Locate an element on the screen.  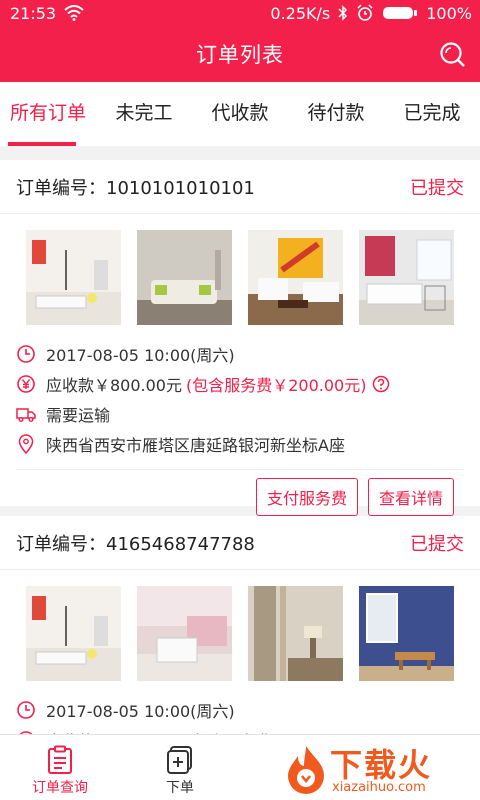
order-address-row: 陕西省西安市雁塔区唐延路银河新坐标A座 is located at coordinates (240, 444).